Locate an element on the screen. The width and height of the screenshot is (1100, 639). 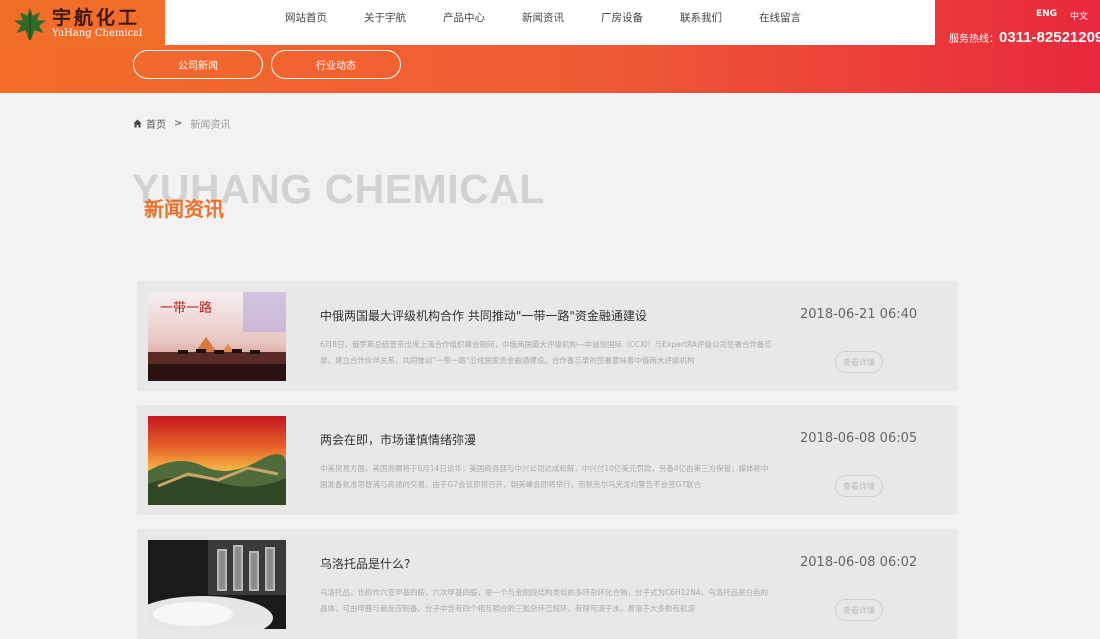
page-title: 新闻资讯 is located at coordinates (184, 209).